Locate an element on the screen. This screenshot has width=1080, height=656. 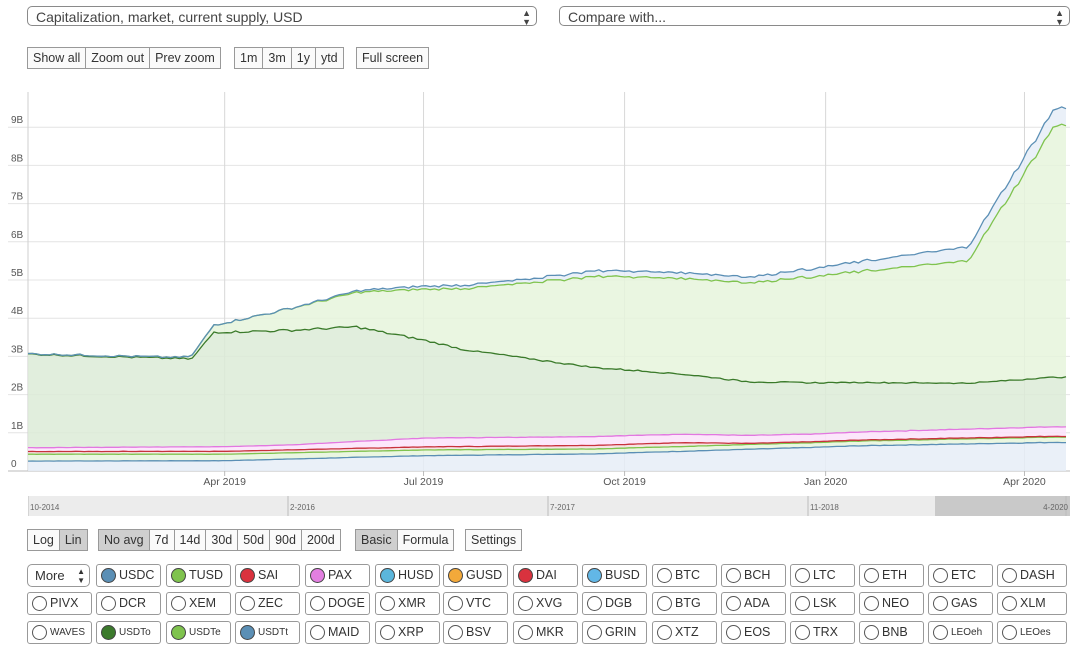
asset-chip-usdtt: USDTt is located at coordinates (267, 632).